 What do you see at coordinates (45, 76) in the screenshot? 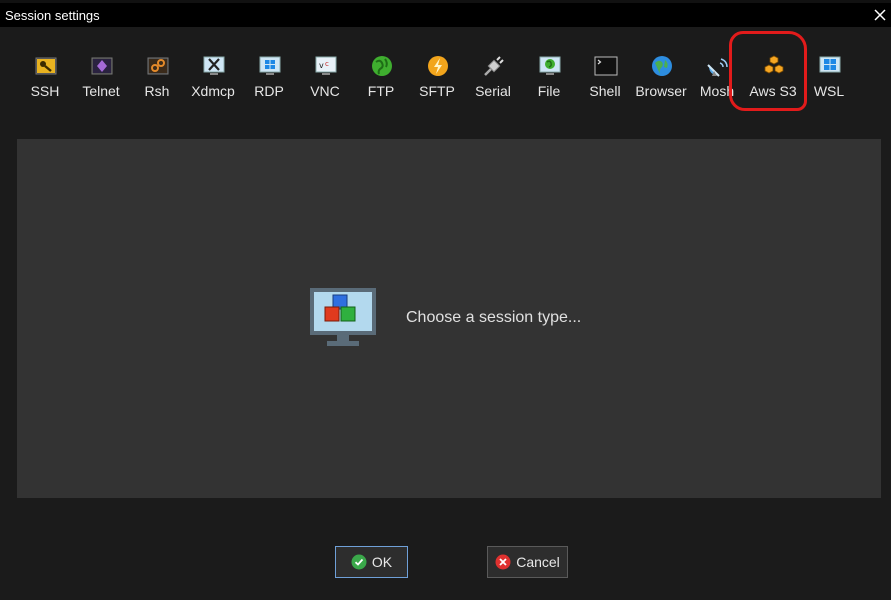
I see `session-type-ssh: SSH` at bounding box center [45, 76].